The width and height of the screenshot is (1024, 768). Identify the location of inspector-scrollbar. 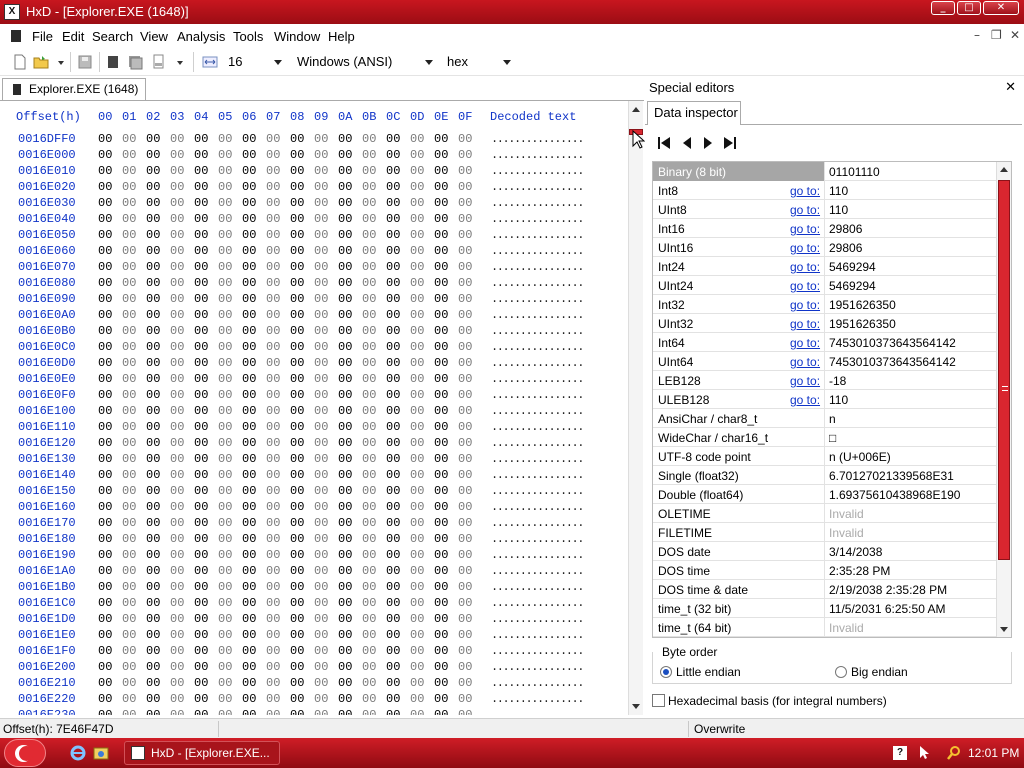
(1003, 399).